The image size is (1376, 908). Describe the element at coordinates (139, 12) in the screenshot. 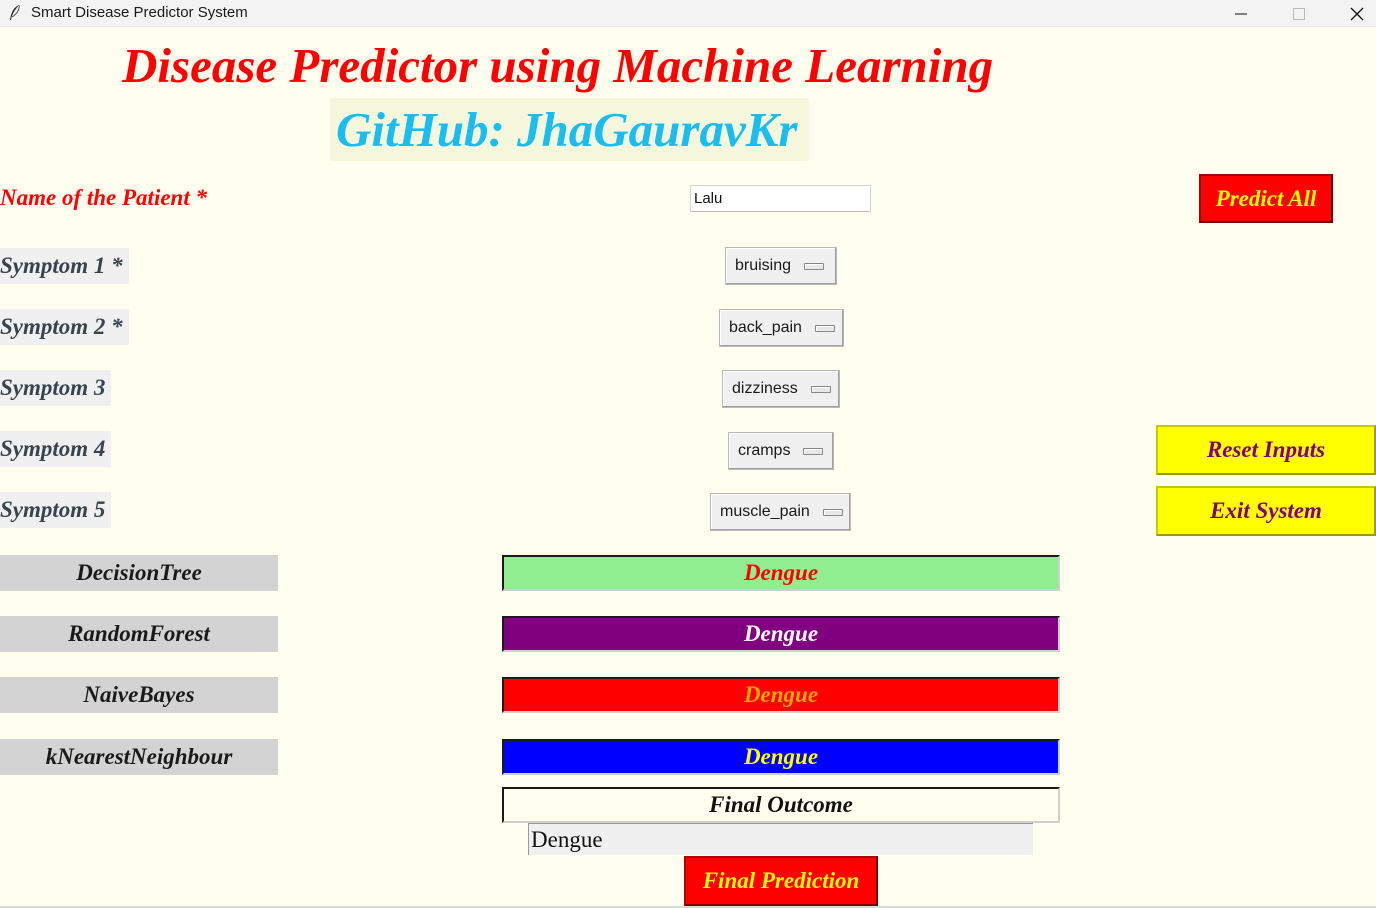

I see `window-title: Smart Disease Predictor System` at that location.